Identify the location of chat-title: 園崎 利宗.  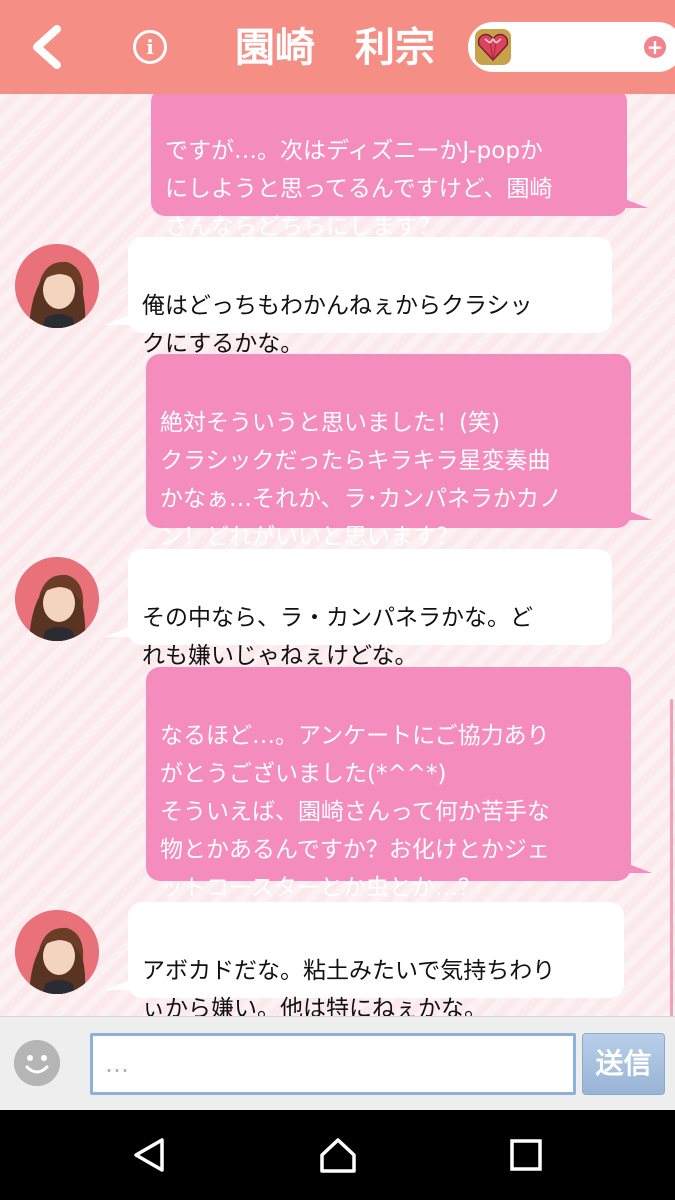
(335, 48).